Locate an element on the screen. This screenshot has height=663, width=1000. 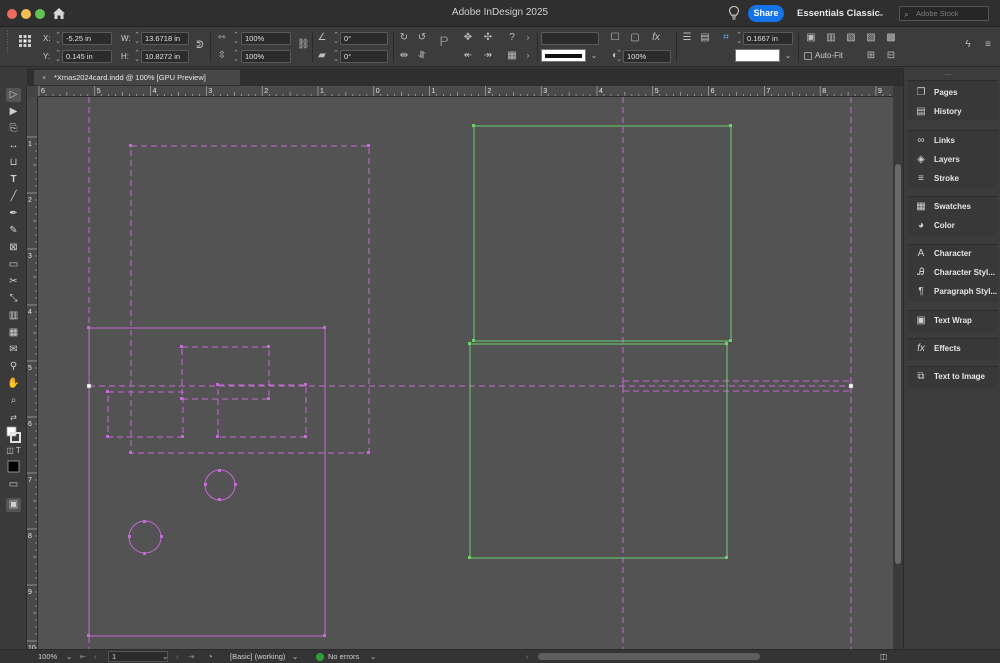
select-content-icon: ✣ is located at coordinates (488, 38).